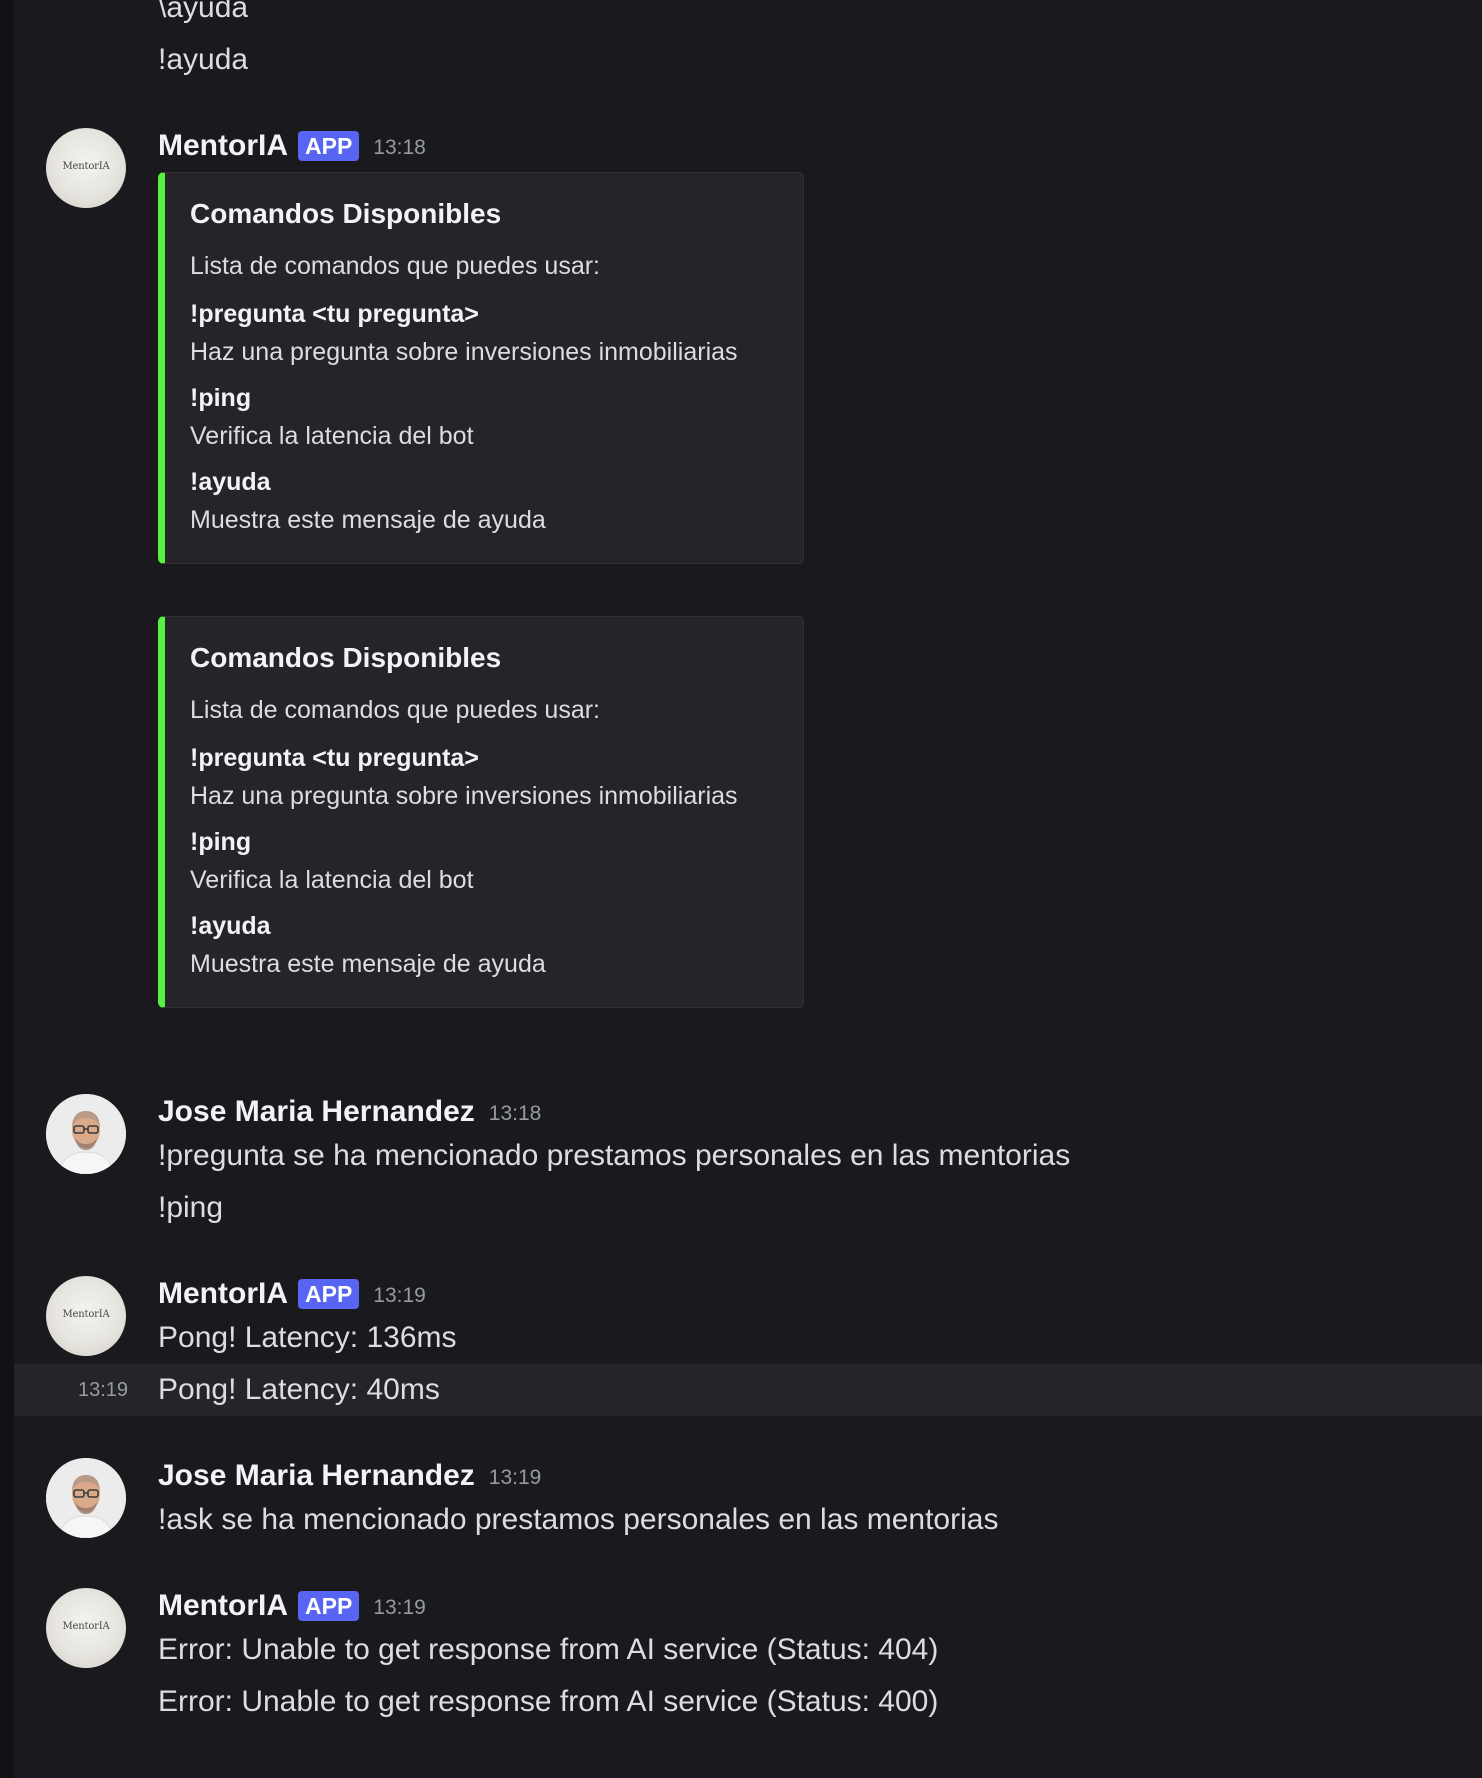  Describe the element at coordinates (292, 146) in the screenshot. I see `message-header: MentorIA APP 13:18` at that location.